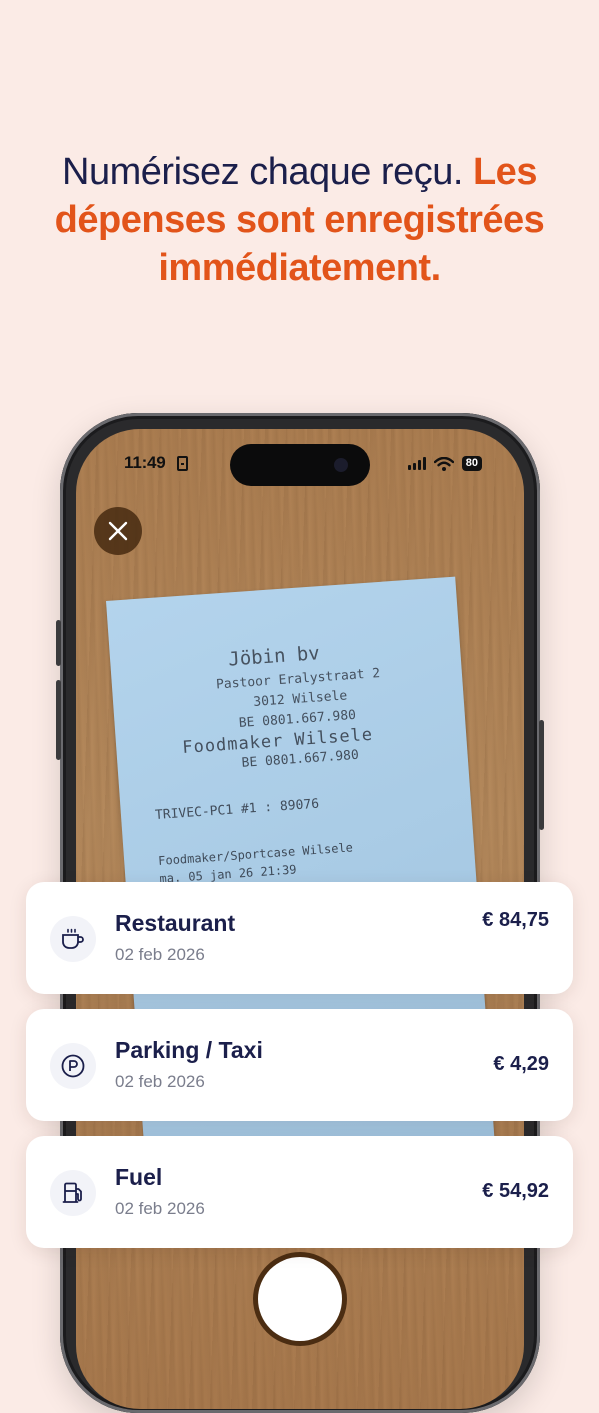 The height and width of the screenshot is (1413, 599). Describe the element at coordinates (515, 920) in the screenshot. I see `expense-amount: € 84,75` at that location.